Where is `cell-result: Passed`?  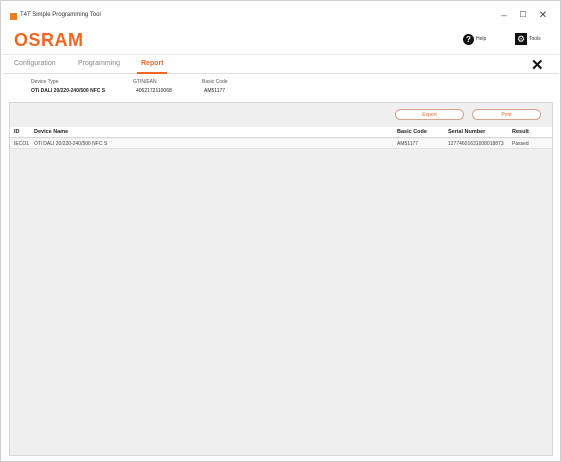 cell-result: Passed is located at coordinates (520, 144).